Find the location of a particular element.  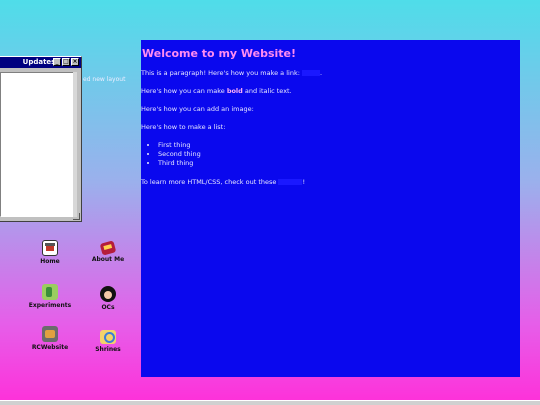

list-item: Third thing is located at coordinates (339, 163).